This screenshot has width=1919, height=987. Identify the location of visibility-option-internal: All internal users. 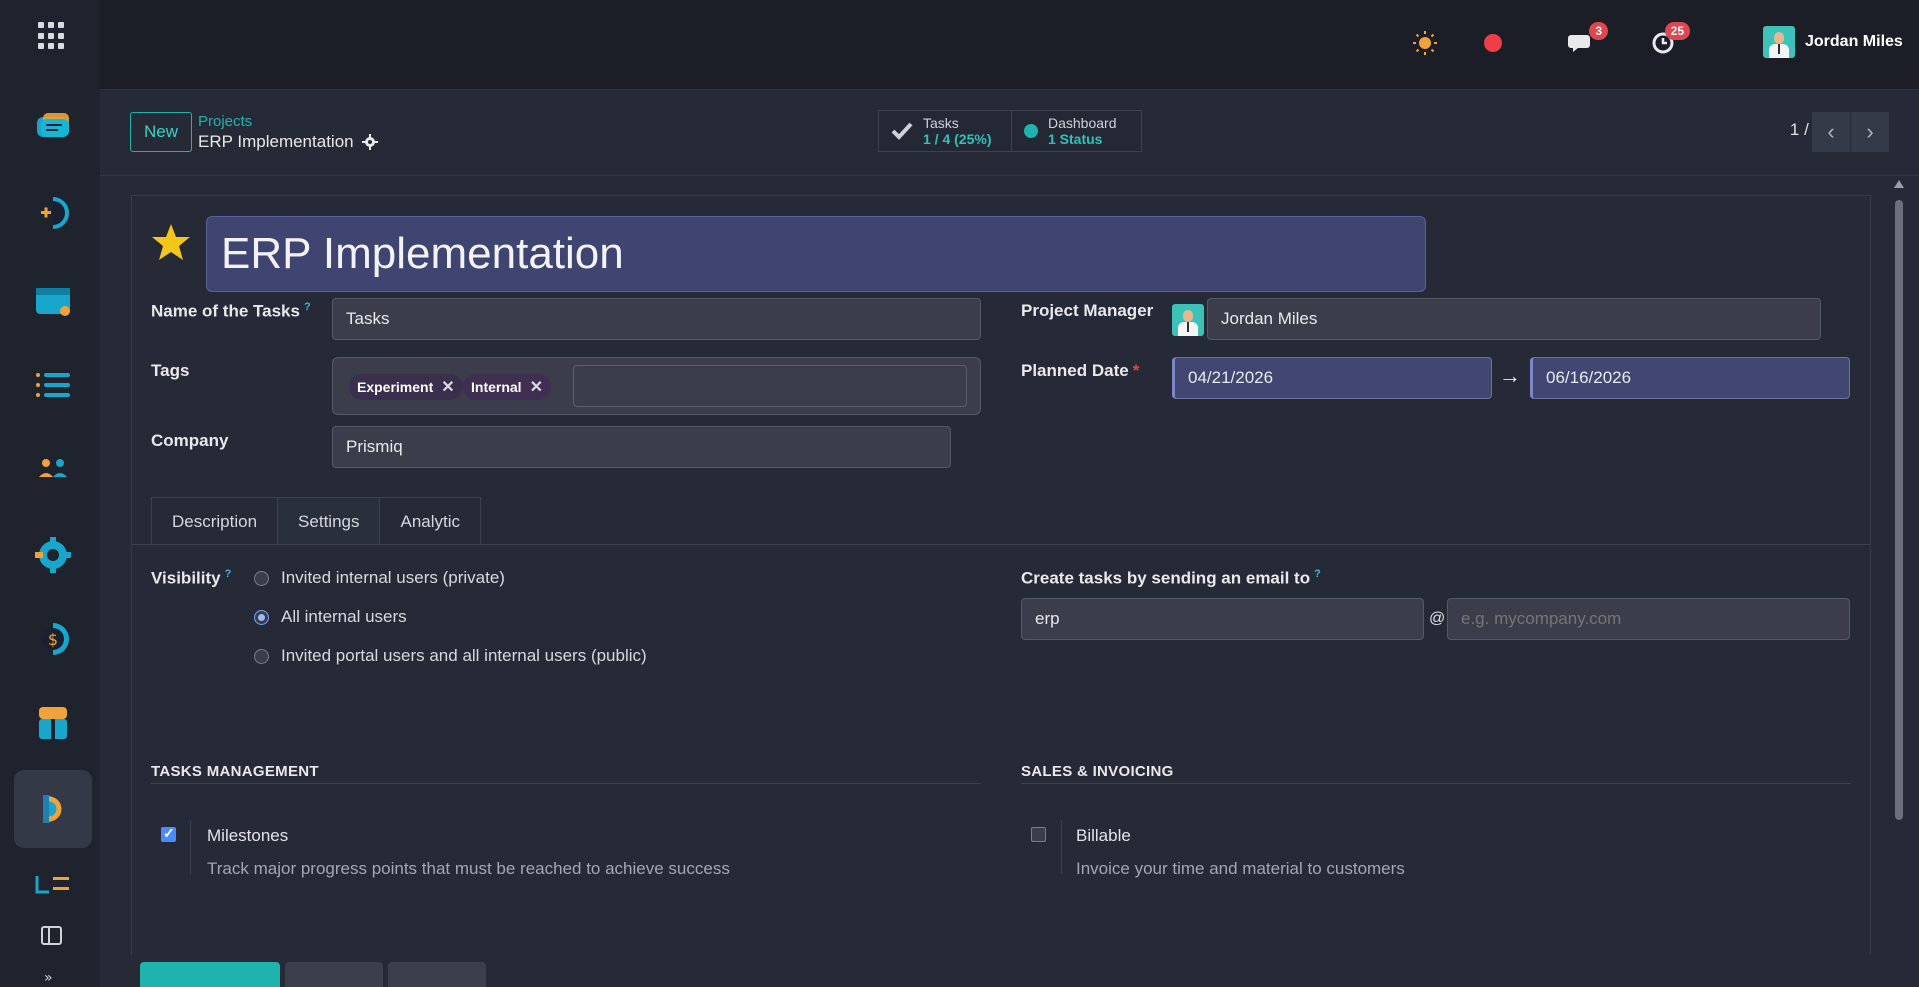
(330, 617).